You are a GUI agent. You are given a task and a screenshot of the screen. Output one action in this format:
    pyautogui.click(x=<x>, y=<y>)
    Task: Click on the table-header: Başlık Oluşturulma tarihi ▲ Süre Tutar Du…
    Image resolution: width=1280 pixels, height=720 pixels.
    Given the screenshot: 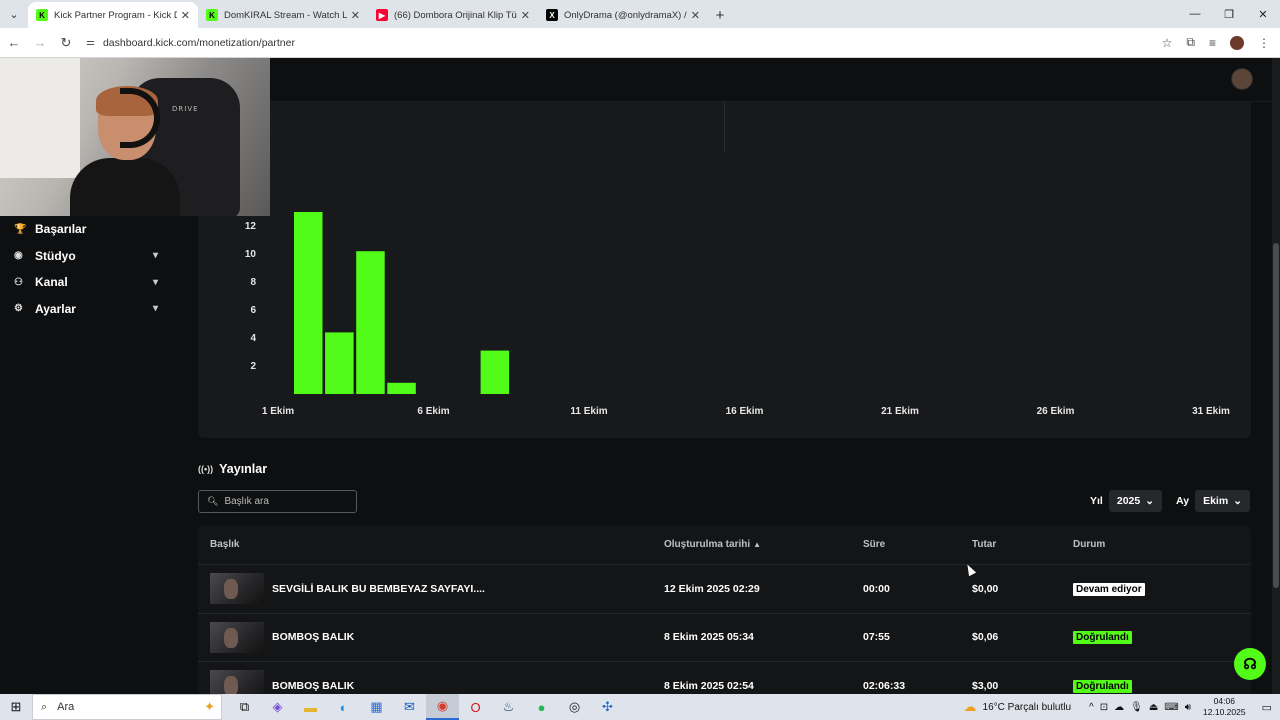 What is the action you would take?
    pyautogui.click(x=724, y=545)
    